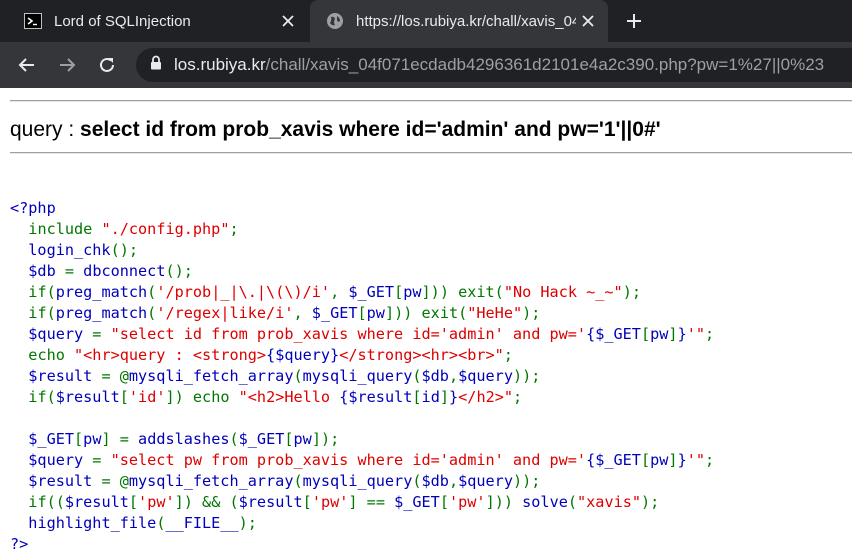 The width and height of the screenshot is (852, 556). I want to click on code-token: "./config.php", so click(165, 229).